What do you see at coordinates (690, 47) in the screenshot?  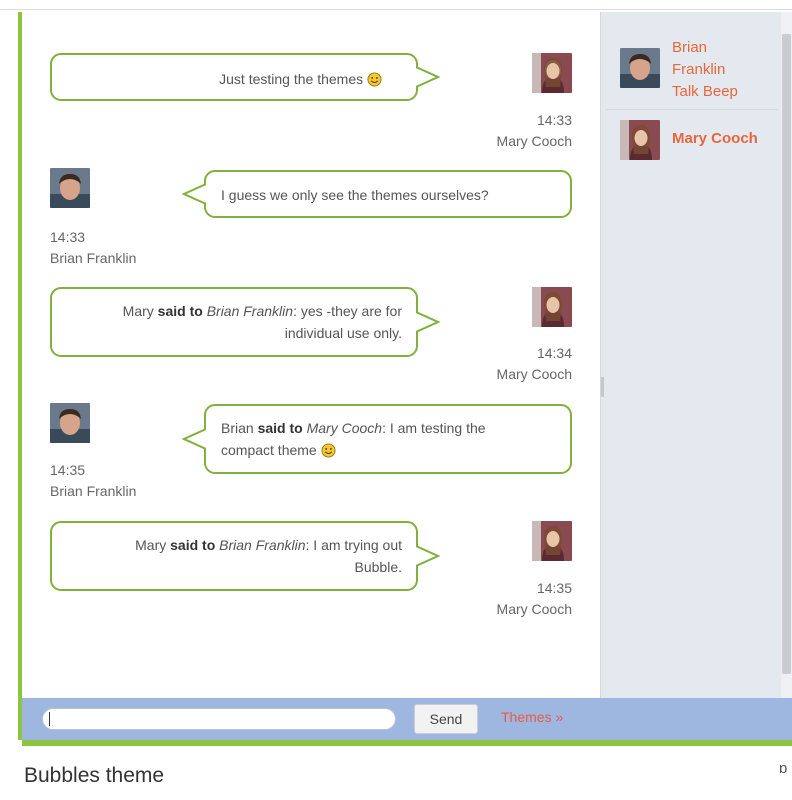 I see `user-name-line: Brian` at bounding box center [690, 47].